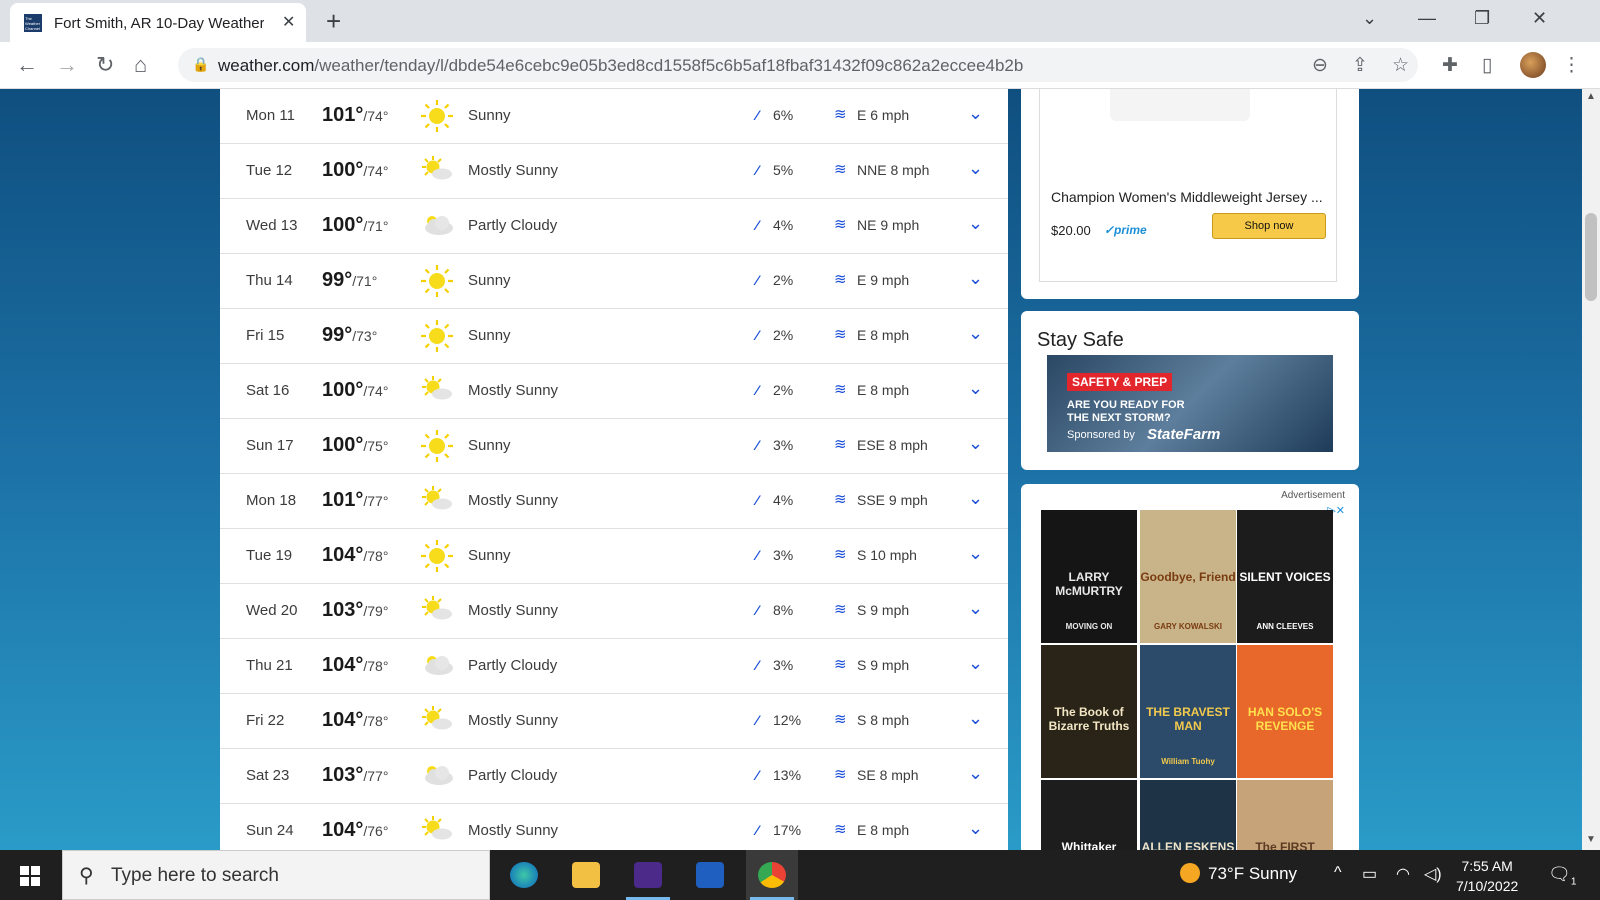 The width and height of the screenshot is (1600, 900). Describe the element at coordinates (489, 115) in the screenshot. I see `condition-text: Sunny` at that location.